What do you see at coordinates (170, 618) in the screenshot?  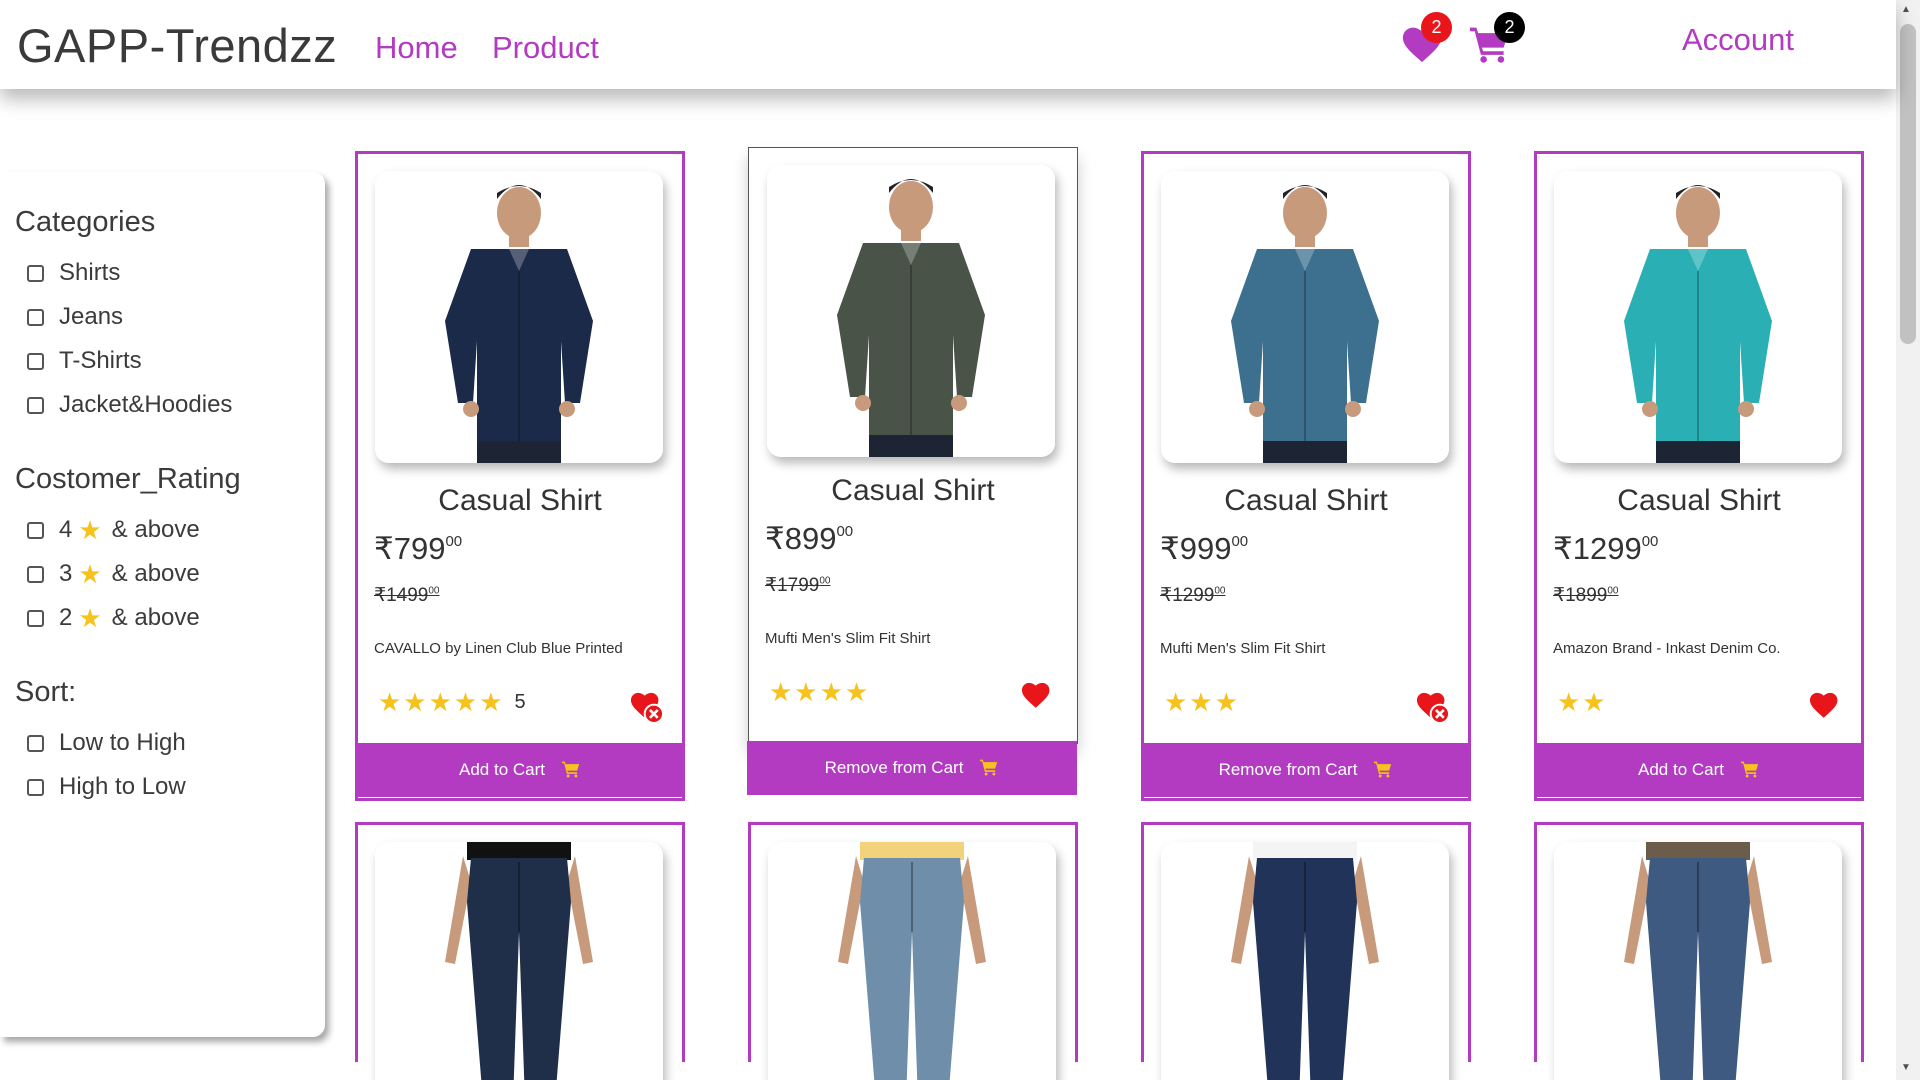 I see `filter-rating-2: 2 ★ & above` at bounding box center [170, 618].